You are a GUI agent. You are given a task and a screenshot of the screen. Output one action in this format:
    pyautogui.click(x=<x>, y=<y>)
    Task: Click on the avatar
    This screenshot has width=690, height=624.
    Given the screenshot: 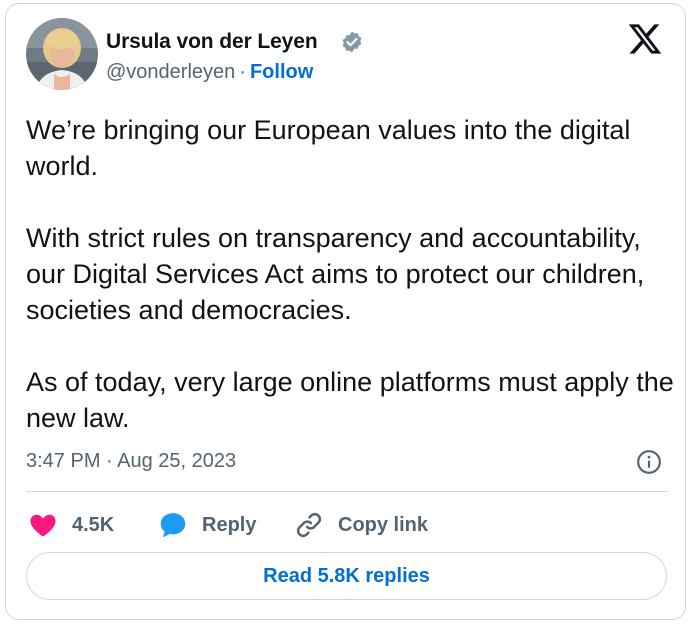 What is the action you would take?
    pyautogui.click(x=62, y=54)
    